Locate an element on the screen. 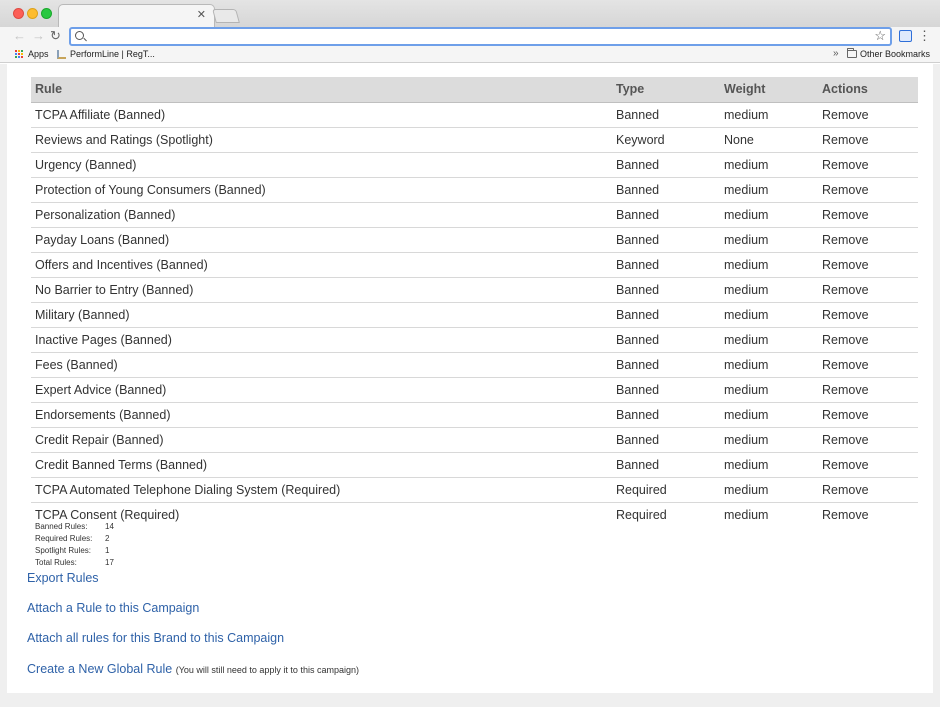 This screenshot has width=940, height=707. table-row: Military (Banned) Banned medium Remove is located at coordinates (474, 315).